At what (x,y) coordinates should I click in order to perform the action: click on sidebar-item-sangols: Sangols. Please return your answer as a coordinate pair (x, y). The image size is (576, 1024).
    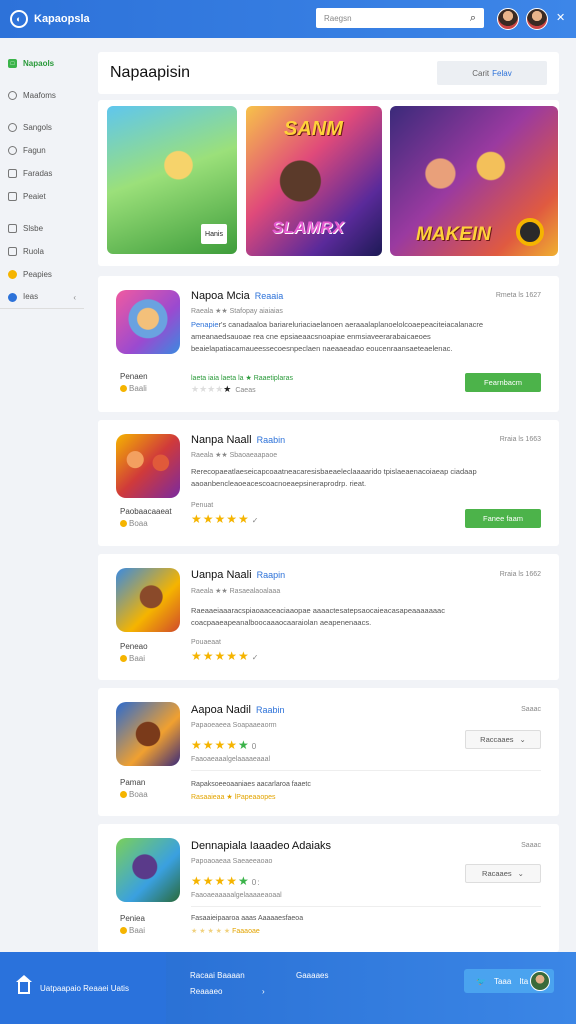
    Looking at the image, I should click on (42, 127).